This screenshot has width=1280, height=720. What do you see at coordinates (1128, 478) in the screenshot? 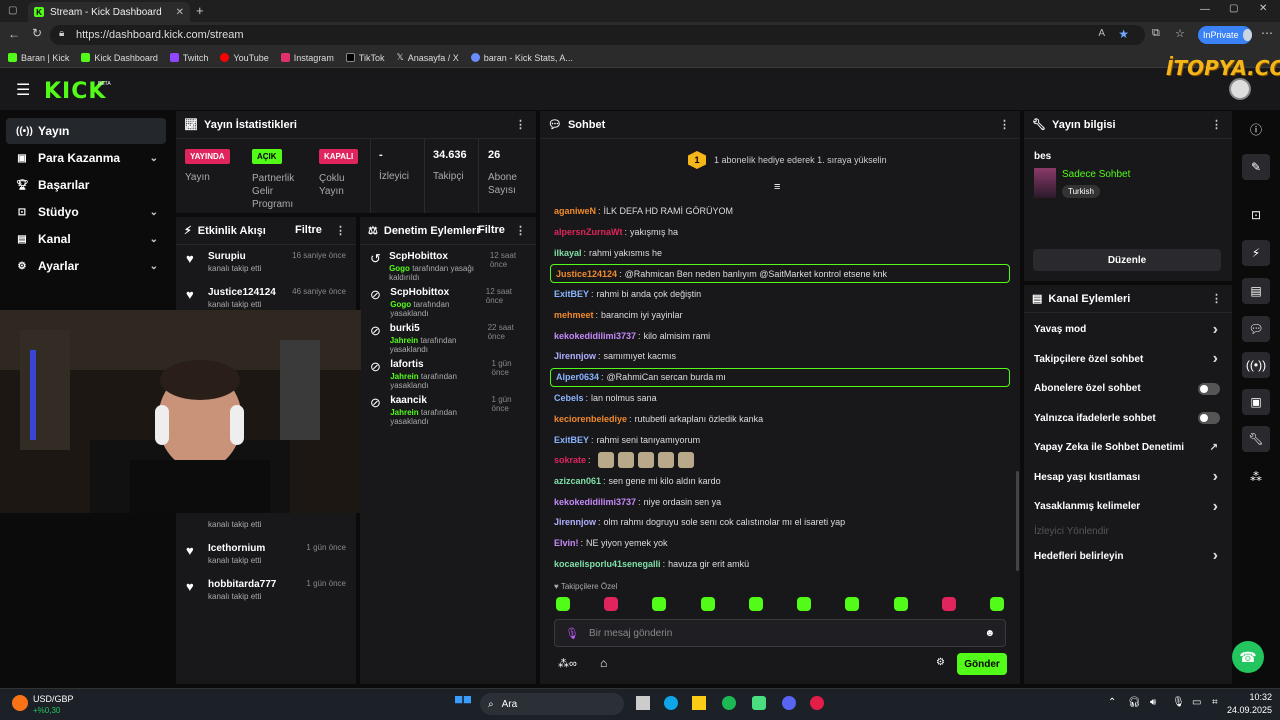
I see `channel-action-row: Hesap yaşı kısıtlaması ›` at bounding box center [1128, 478].